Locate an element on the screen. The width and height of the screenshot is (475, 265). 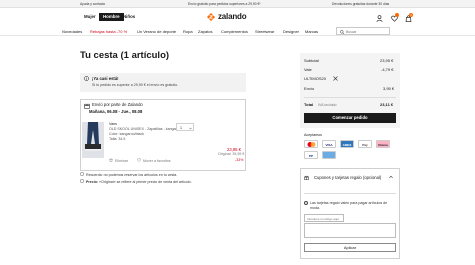
wishlist-badge is located at coordinates (397, 15).